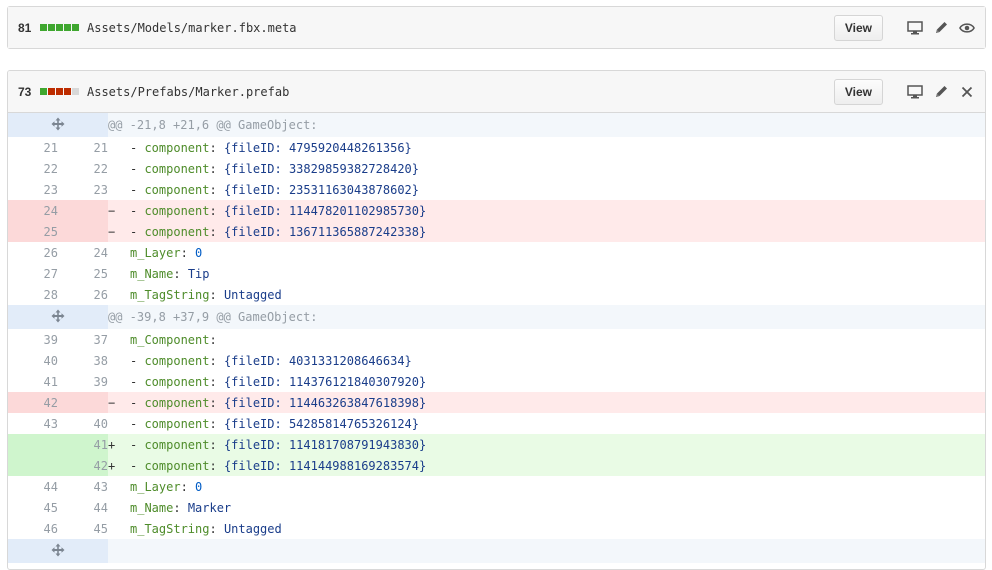 The width and height of the screenshot is (992, 570). Describe the element at coordinates (496, 92) in the screenshot. I see `file-header: 73 Assets/Prefabs/Marker.prefab View` at that location.